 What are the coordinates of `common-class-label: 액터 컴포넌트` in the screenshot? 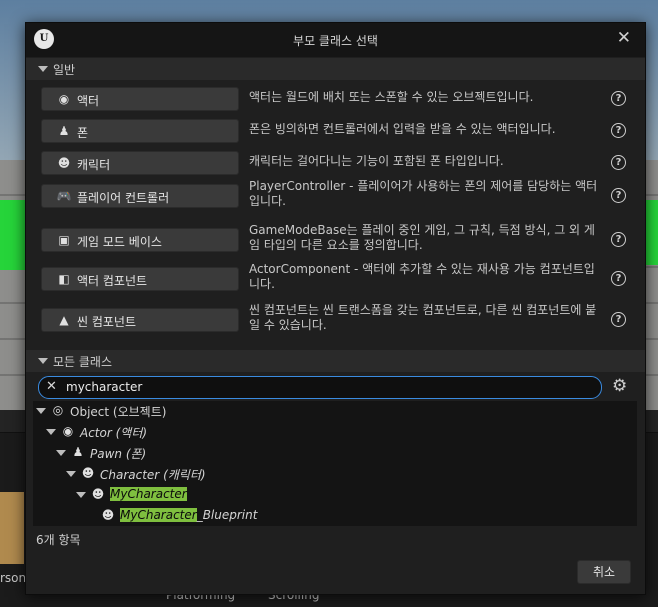 It's located at (112, 281).